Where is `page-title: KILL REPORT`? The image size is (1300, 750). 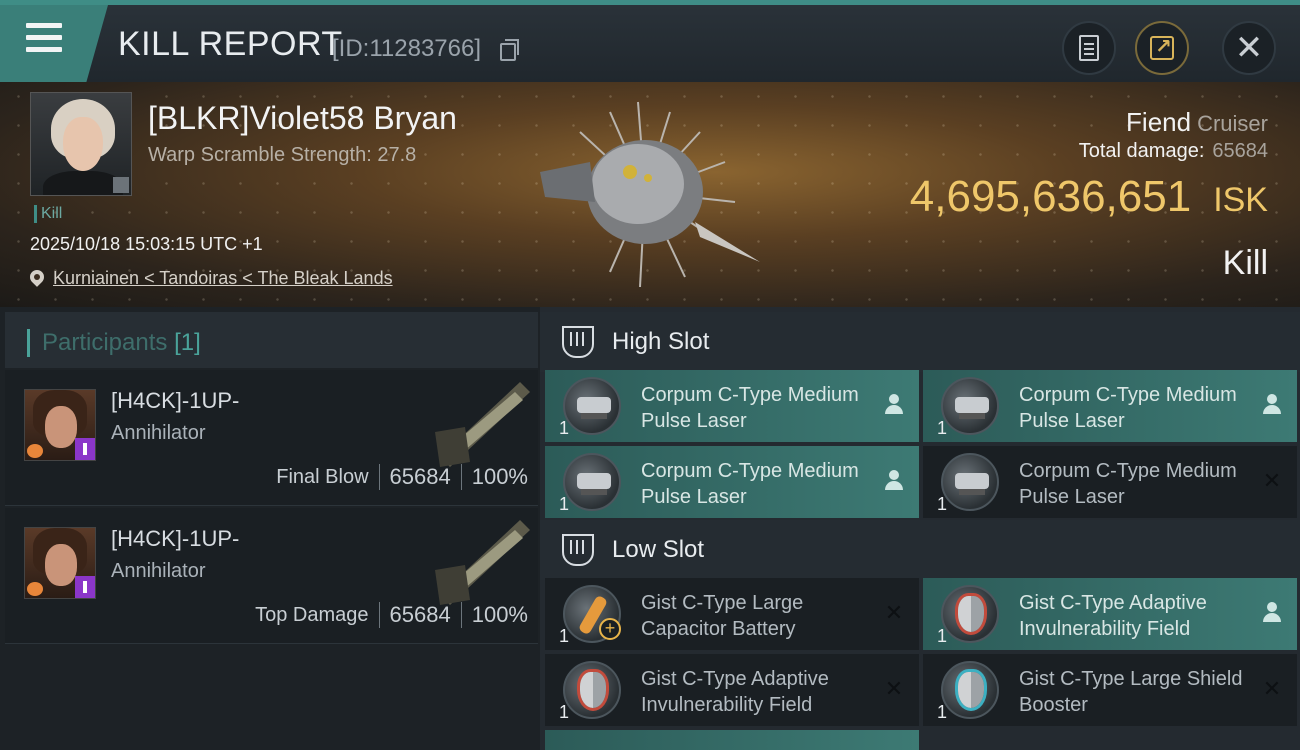
page-title: KILL REPORT is located at coordinates (230, 44).